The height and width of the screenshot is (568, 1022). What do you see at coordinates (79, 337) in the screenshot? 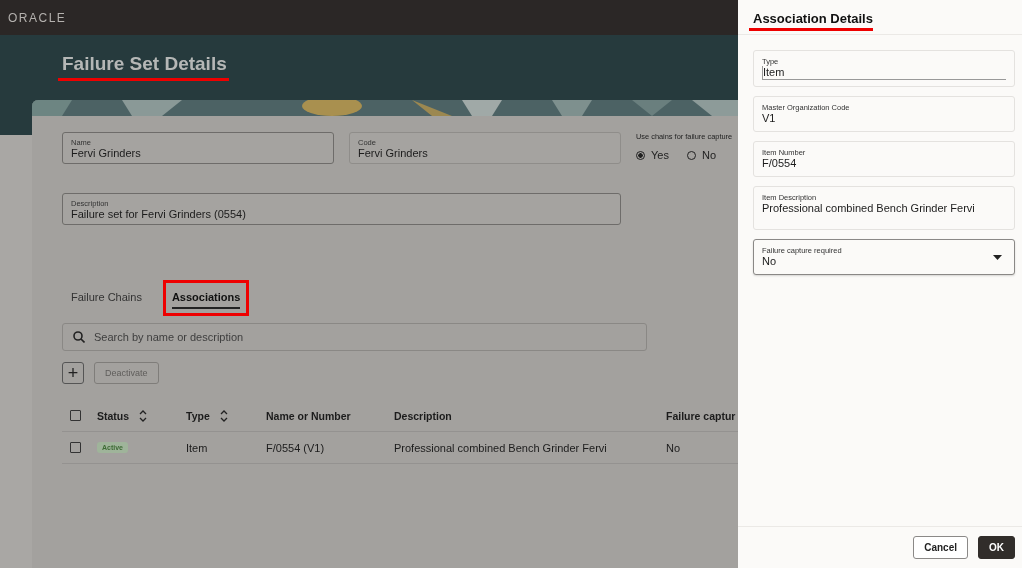
I see `search-icon` at bounding box center [79, 337].